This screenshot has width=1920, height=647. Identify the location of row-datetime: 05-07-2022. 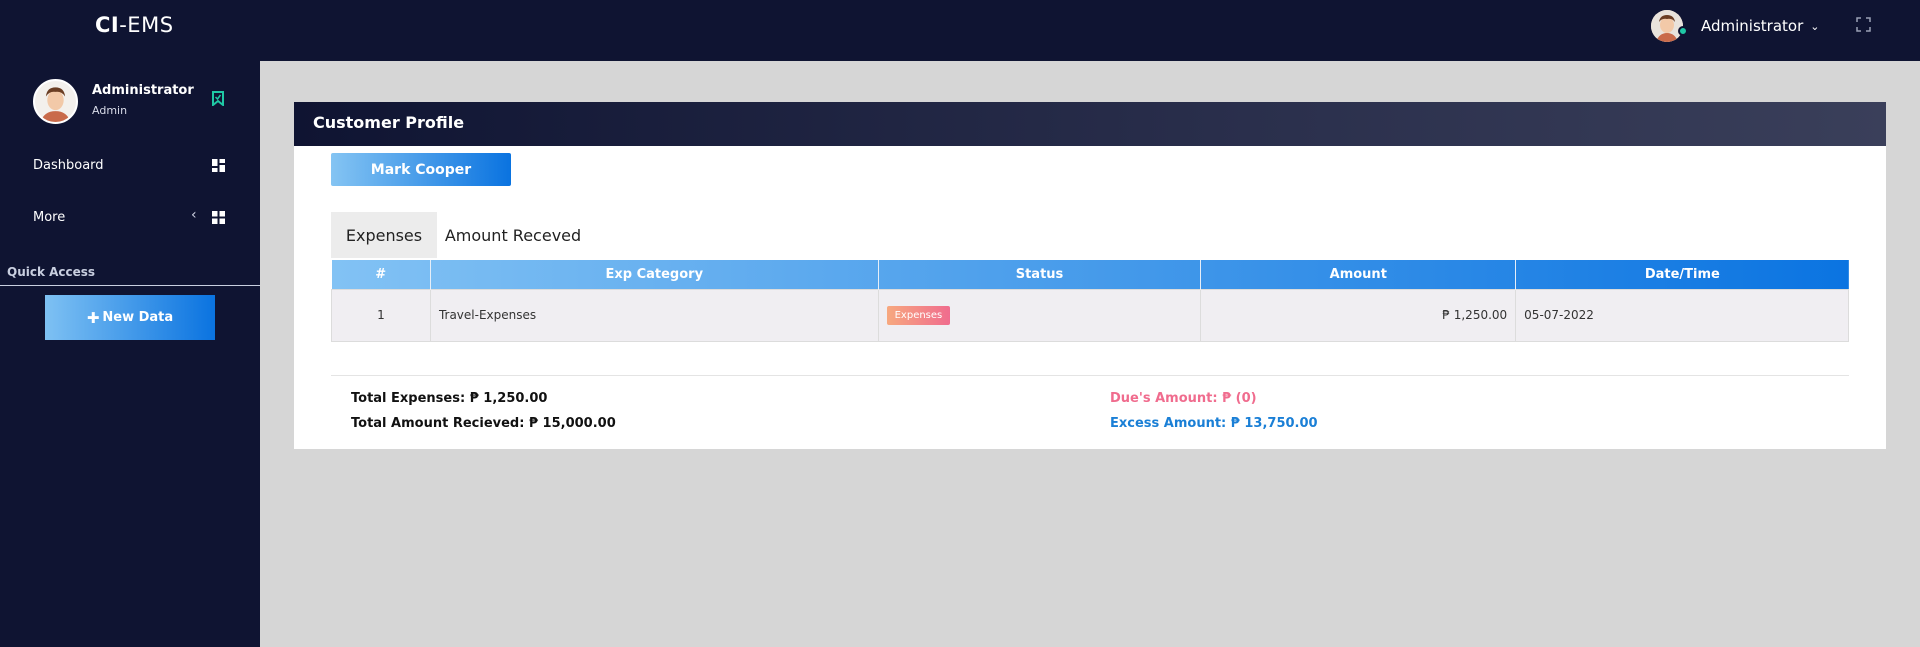
(1682, 315).